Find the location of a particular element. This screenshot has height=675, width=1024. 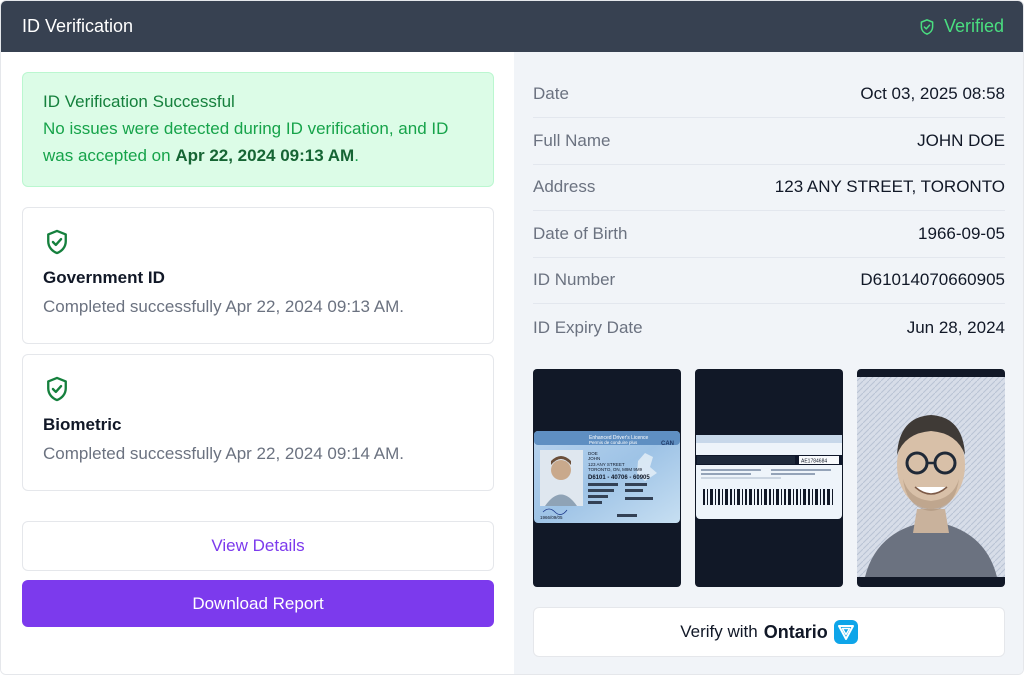

verify-with-ontario-button: Verify with Ontario is located at coordinates (769, 632).